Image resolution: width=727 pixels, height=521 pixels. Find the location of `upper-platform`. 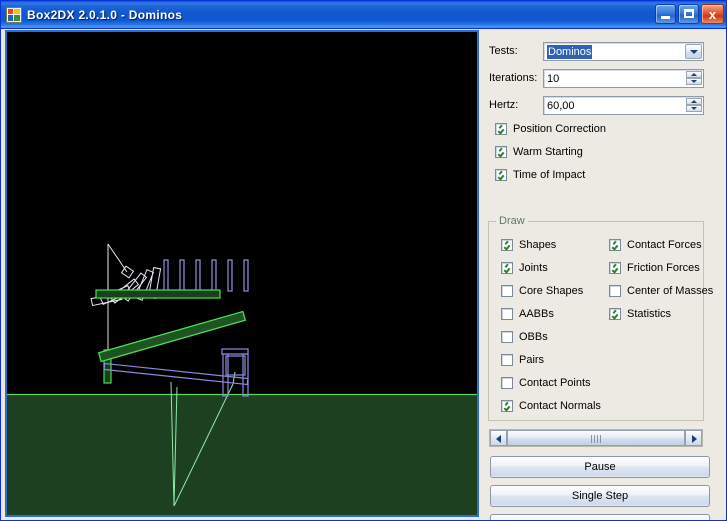

upper-platform is located at coordinates (158, 294).